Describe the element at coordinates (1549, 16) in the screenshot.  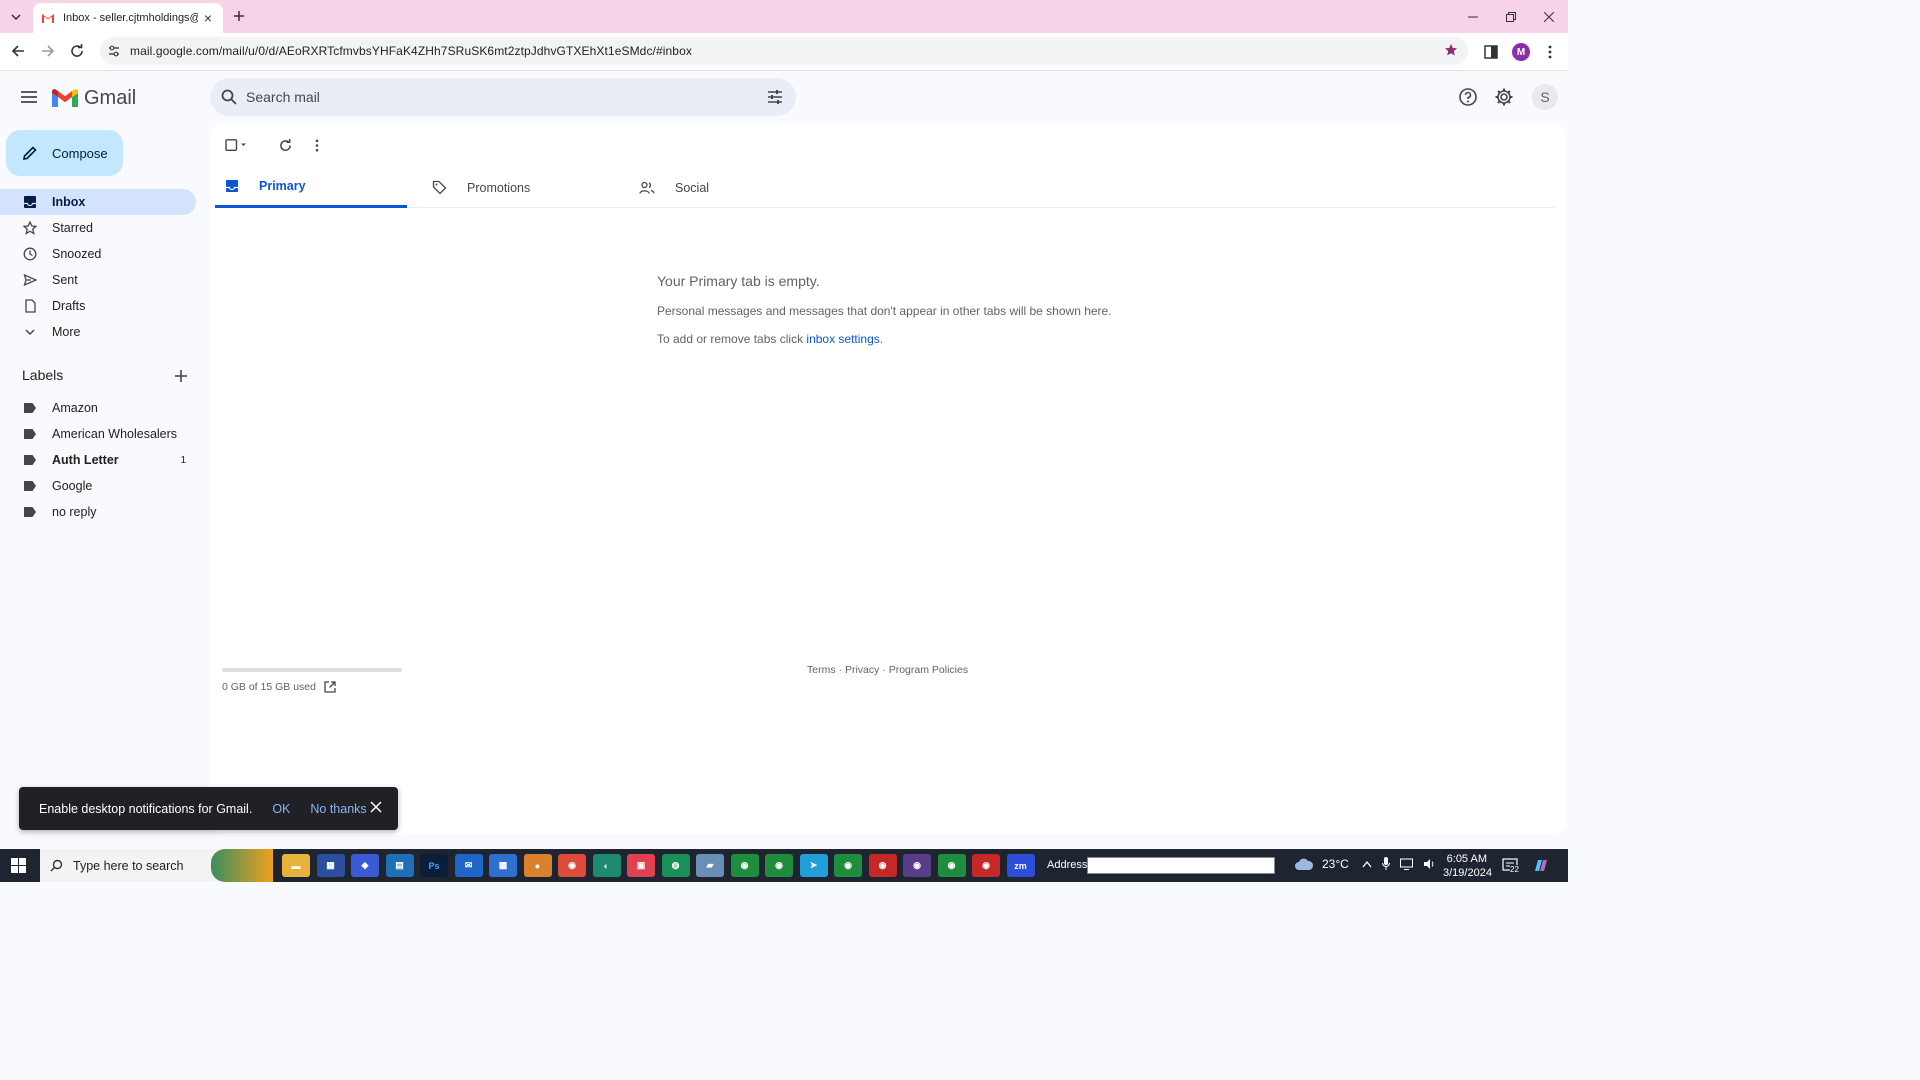
I see `close-window-button` at that location.